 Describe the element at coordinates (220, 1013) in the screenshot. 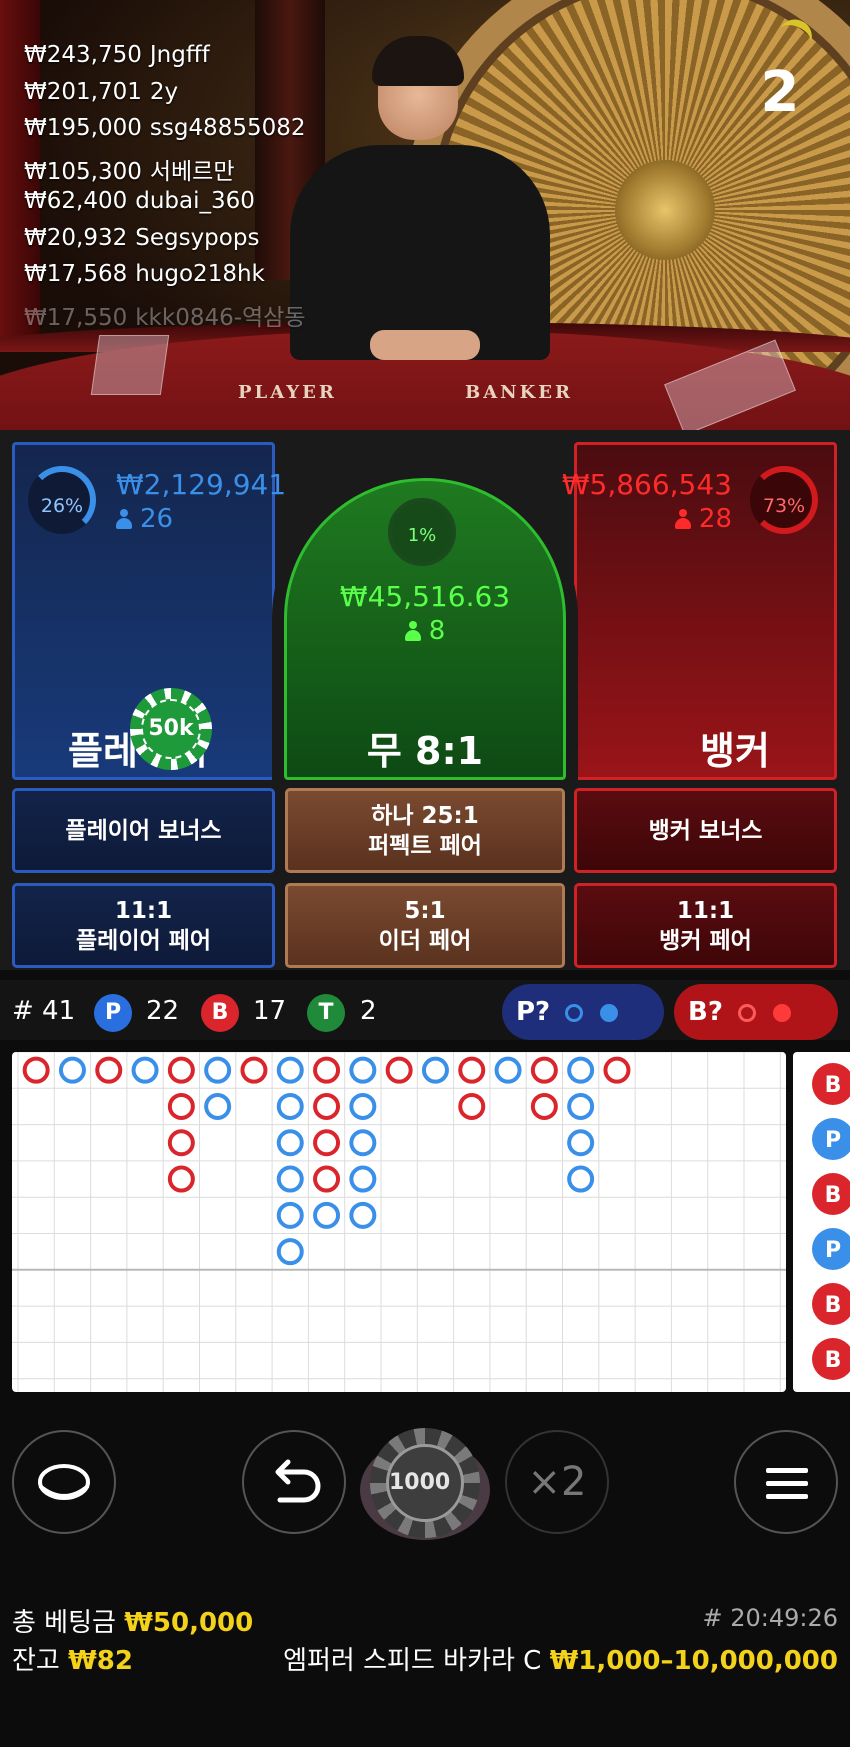

I see `banker-badge: B` at that location.